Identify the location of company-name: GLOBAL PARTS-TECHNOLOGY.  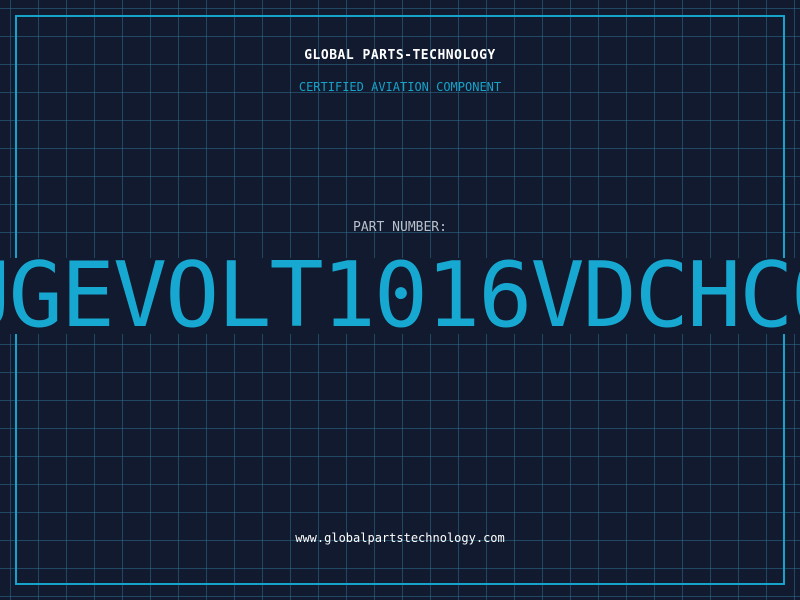
(400, 55).